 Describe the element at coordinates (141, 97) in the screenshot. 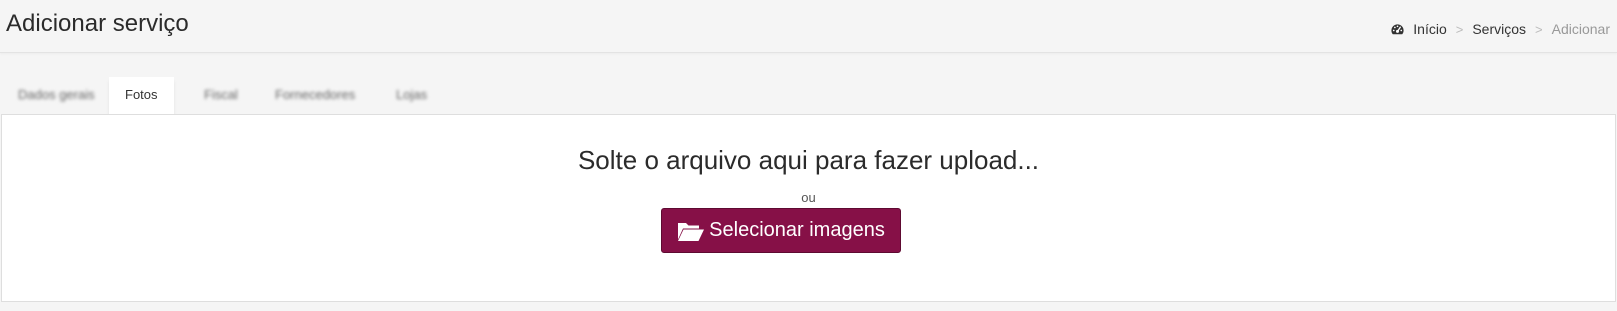

I see `tab-fotos: Fotos` at that location.